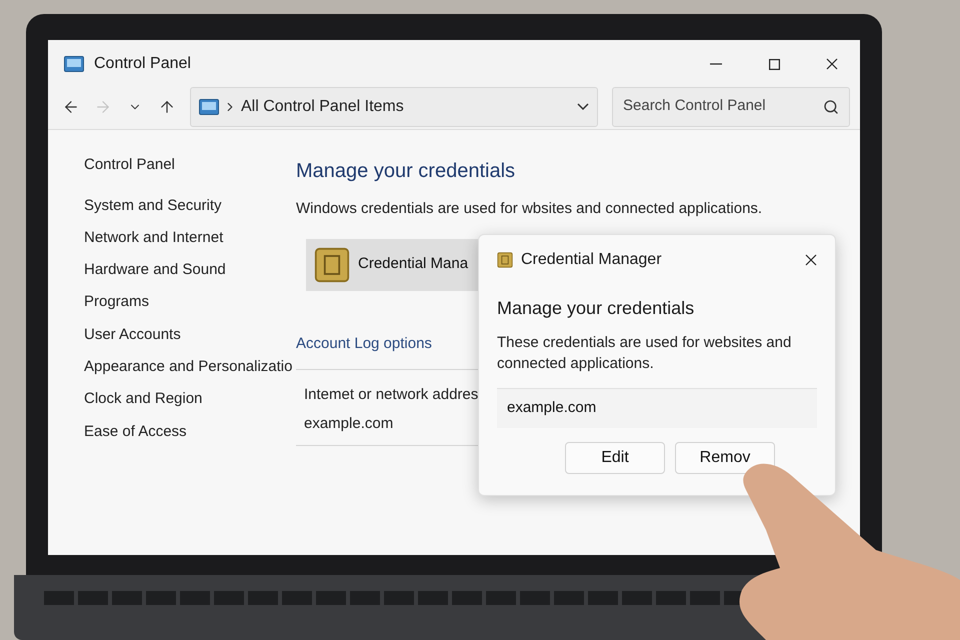 Image resolution: width=960 pixels, height=640 pixels. I want to click on column-header: Intemet or network addres, so click(391, 395).